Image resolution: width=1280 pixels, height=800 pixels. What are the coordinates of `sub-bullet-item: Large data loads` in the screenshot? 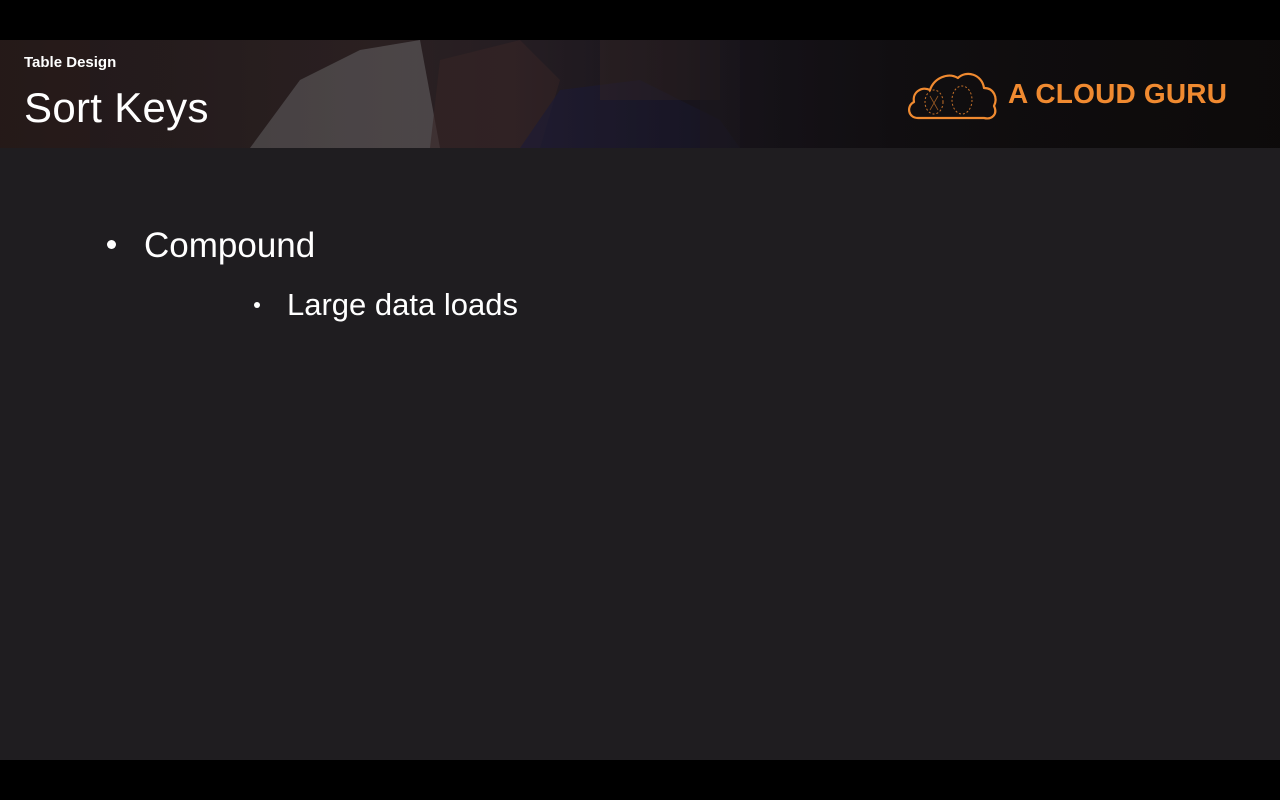 It's located at (386, 305).